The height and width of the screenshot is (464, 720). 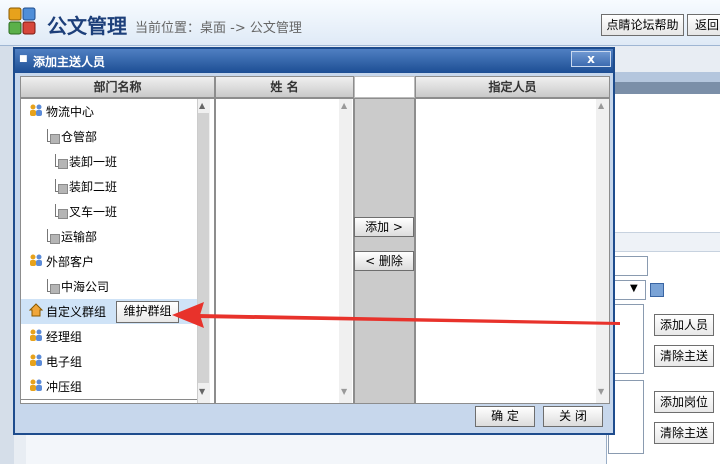 I want to click on department-label: 叉车一班, so click(x=93, y=212).